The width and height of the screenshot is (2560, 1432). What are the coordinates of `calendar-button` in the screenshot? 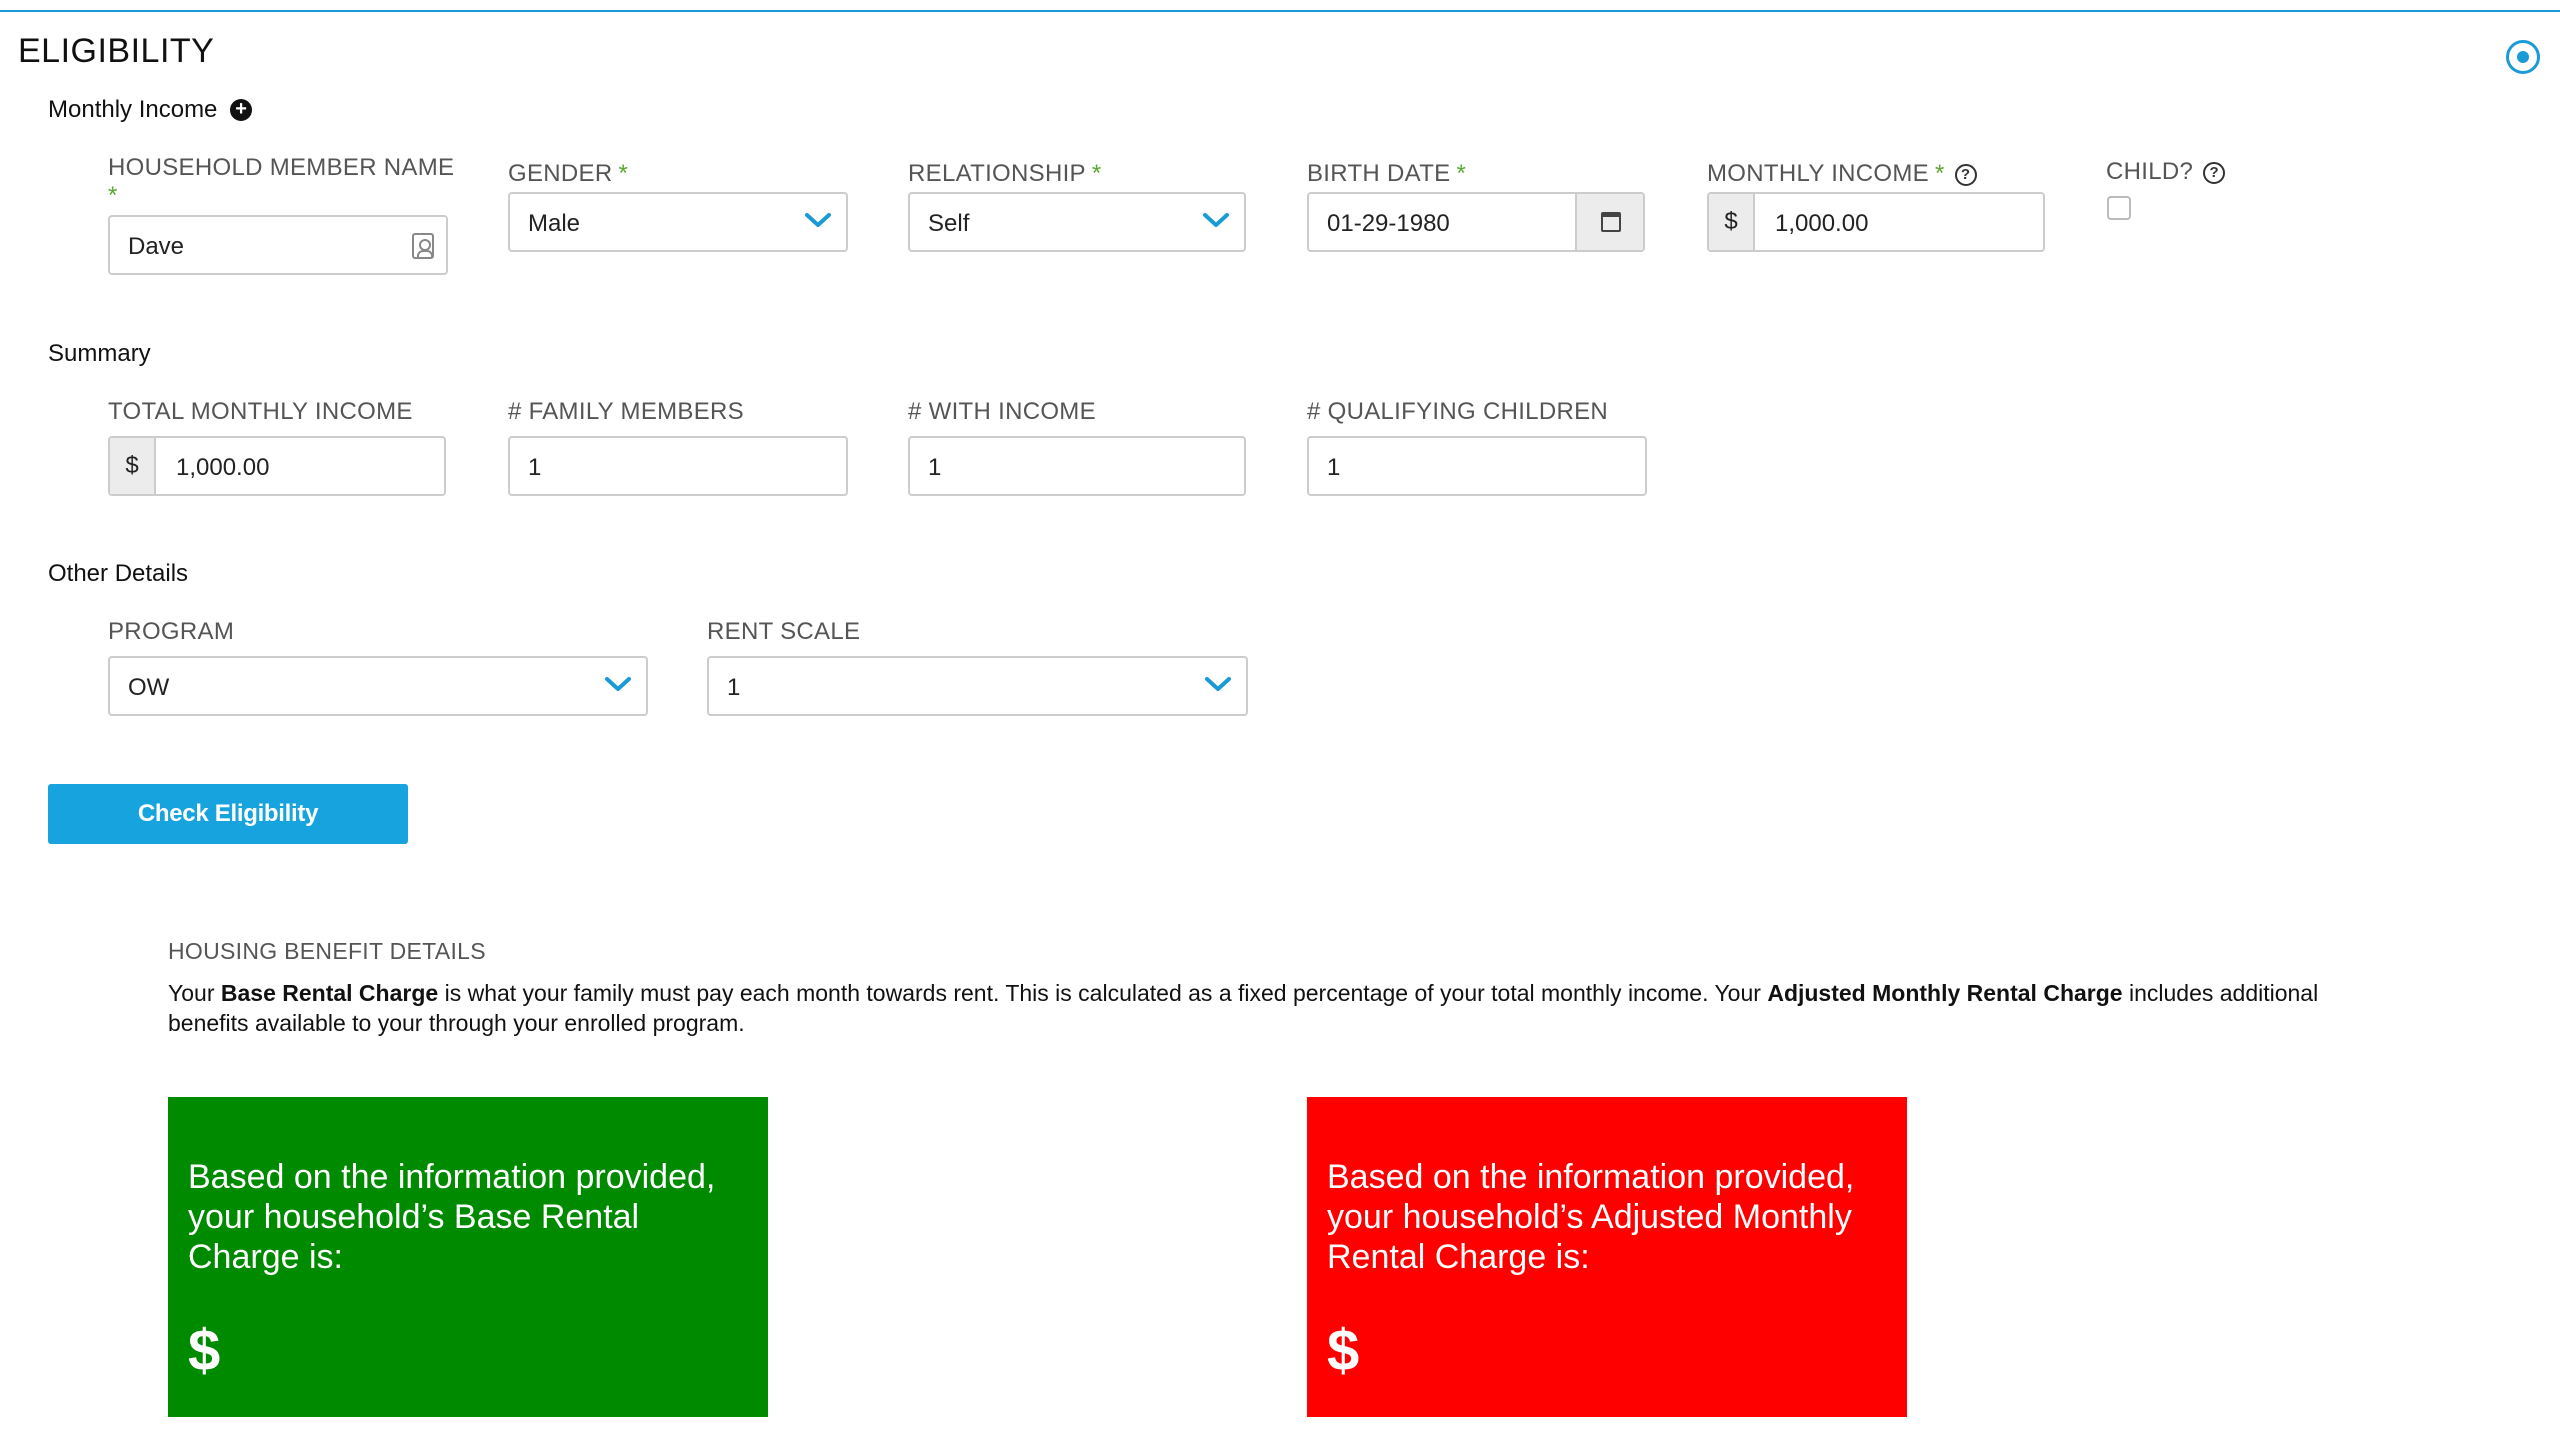 It's located at (1609, 222).